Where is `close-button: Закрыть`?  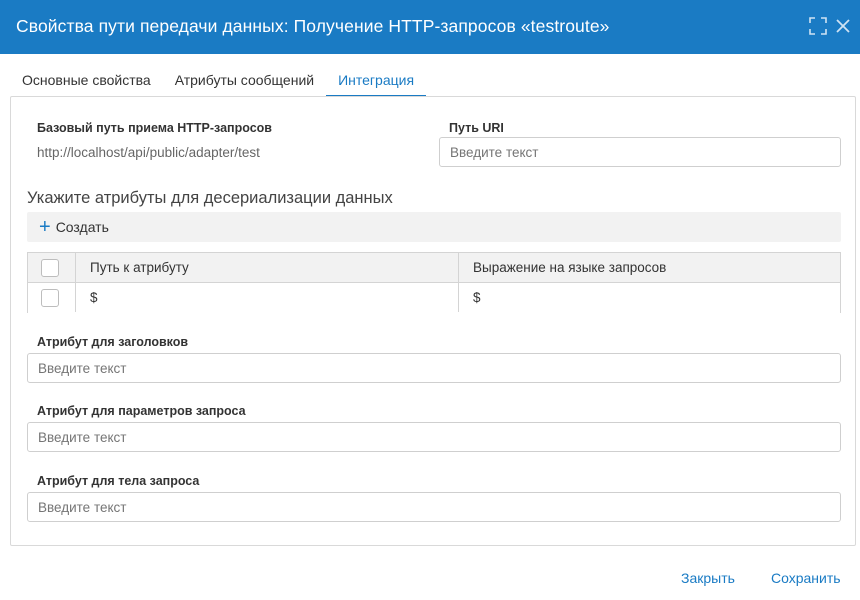
close-button: Закрыть is located at coordinates (708, 578).